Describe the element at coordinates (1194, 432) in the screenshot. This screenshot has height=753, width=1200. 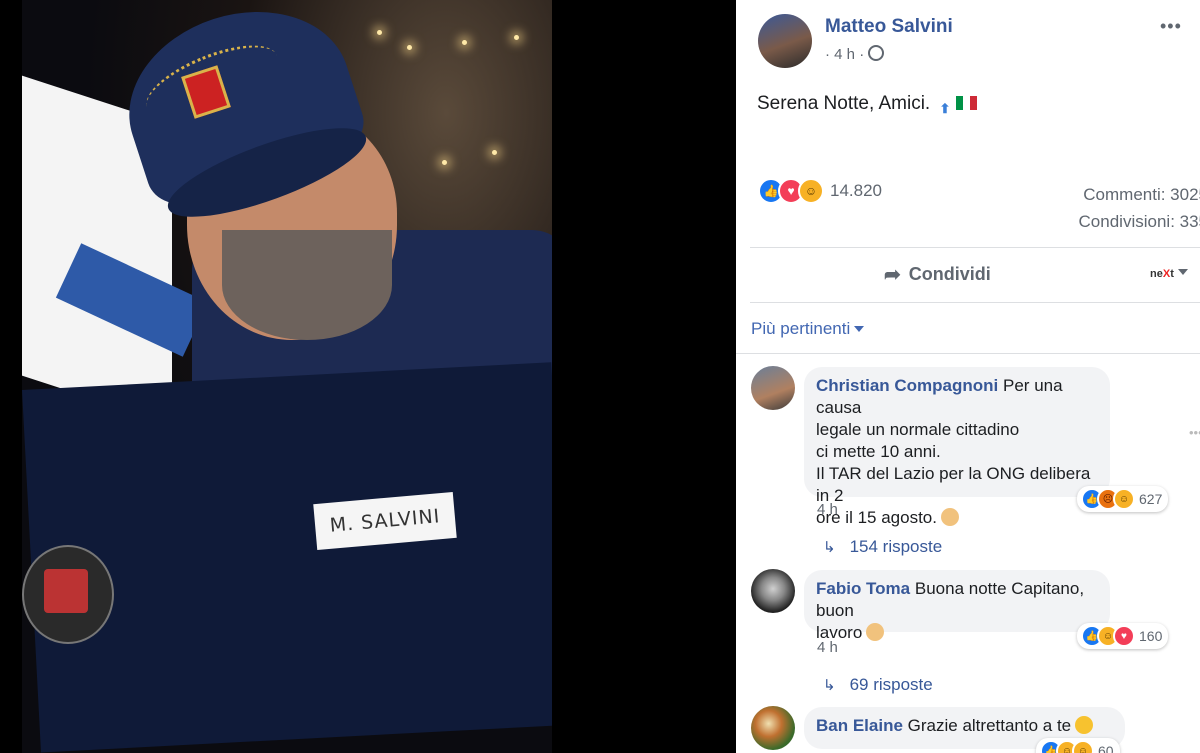
I see `comment-options-icon: •••` at that location.